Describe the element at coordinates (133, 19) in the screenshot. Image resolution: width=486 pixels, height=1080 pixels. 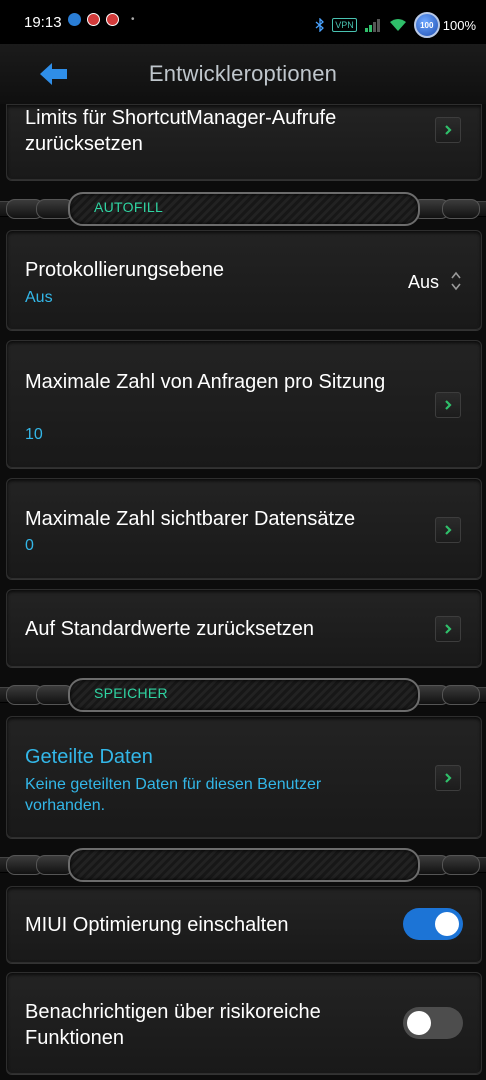
I see `more-notifications-icon: •` at that location.